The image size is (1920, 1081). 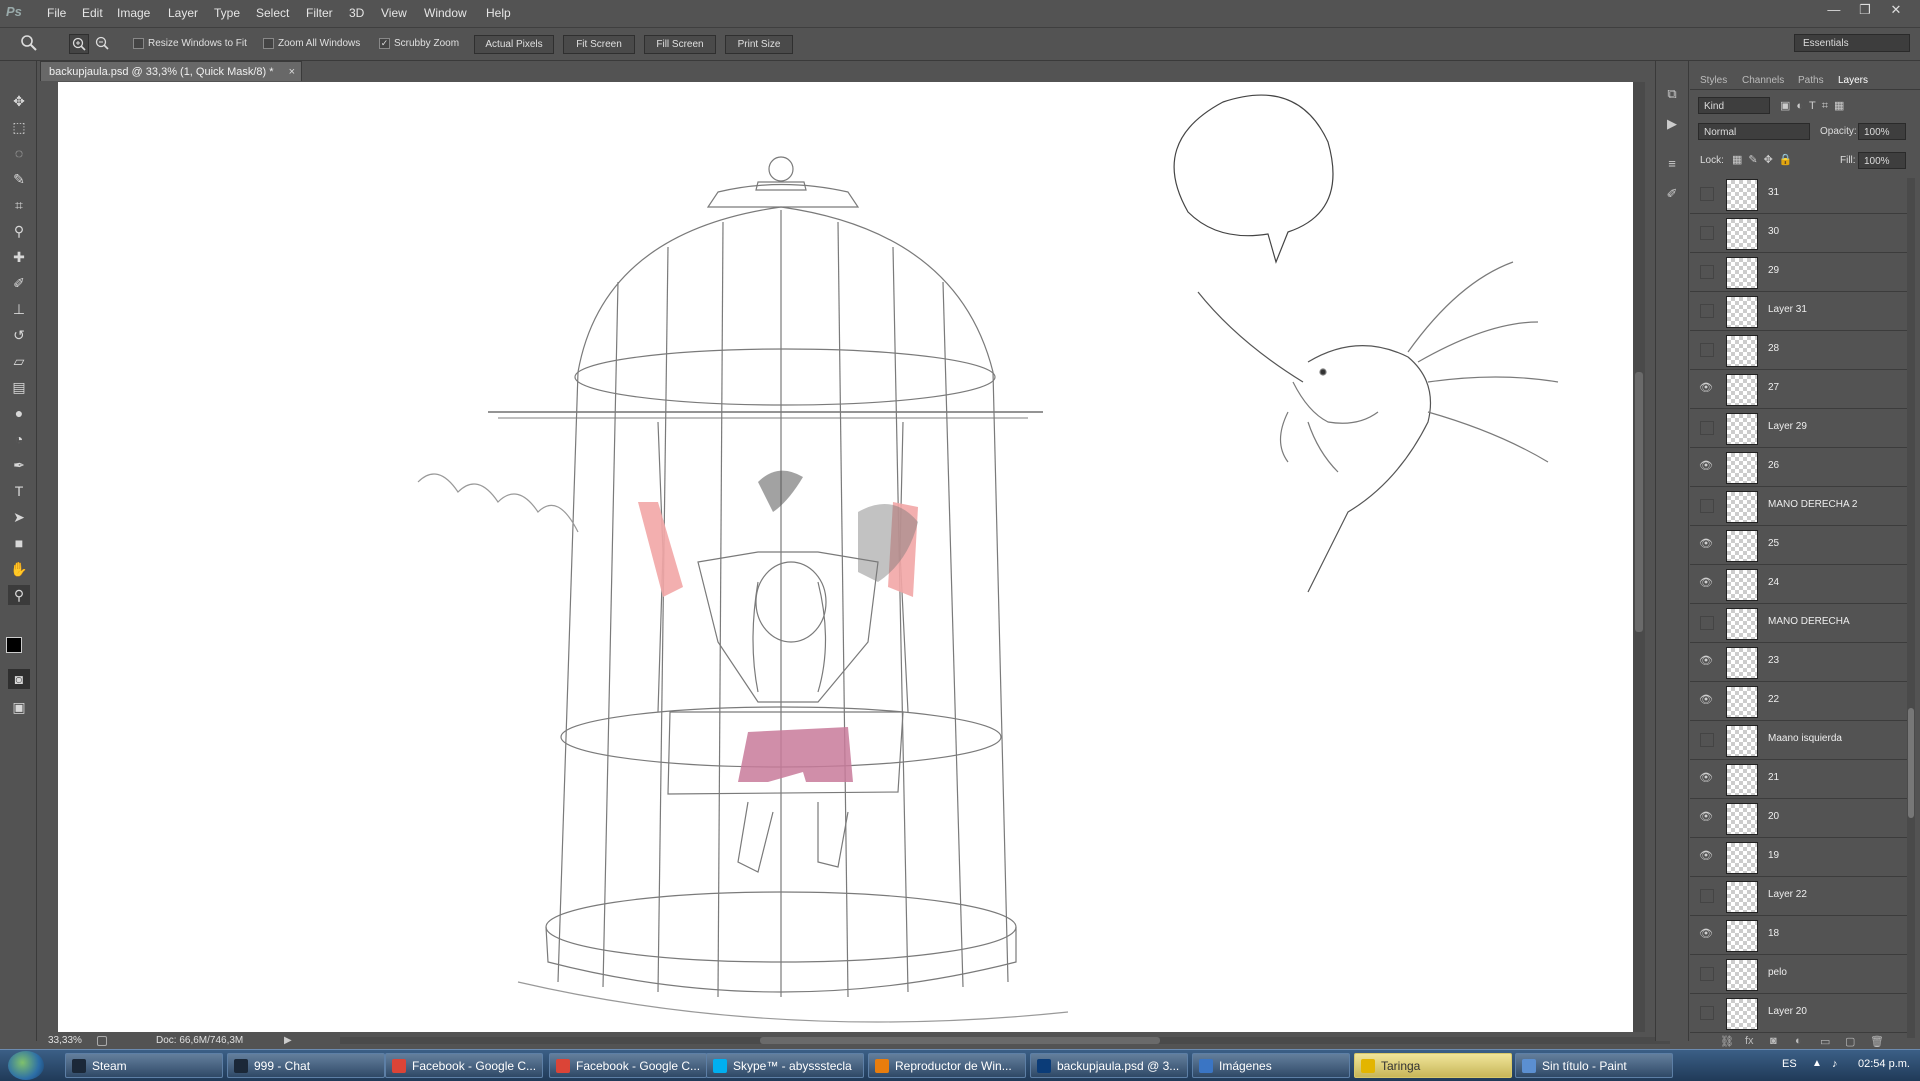 I want to click on fill-input: 100%, so click(x=1882, y=160).